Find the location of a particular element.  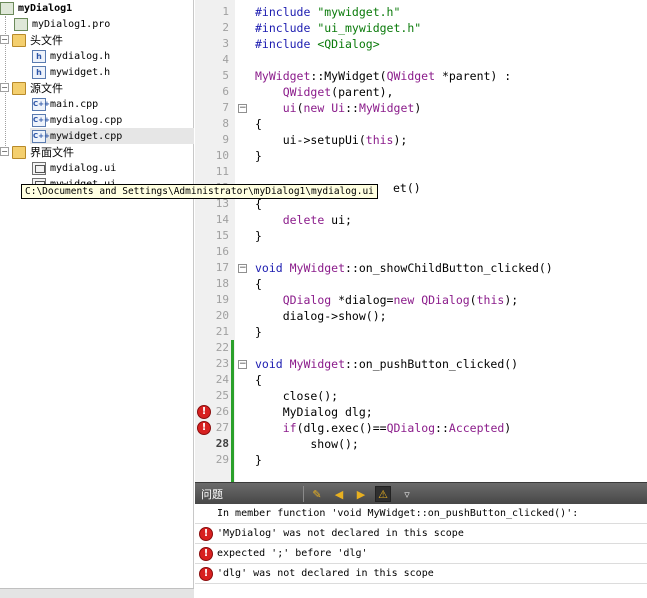

tree-item-mydialog-h: h mydialog.h is located at coordinates (71, 56).